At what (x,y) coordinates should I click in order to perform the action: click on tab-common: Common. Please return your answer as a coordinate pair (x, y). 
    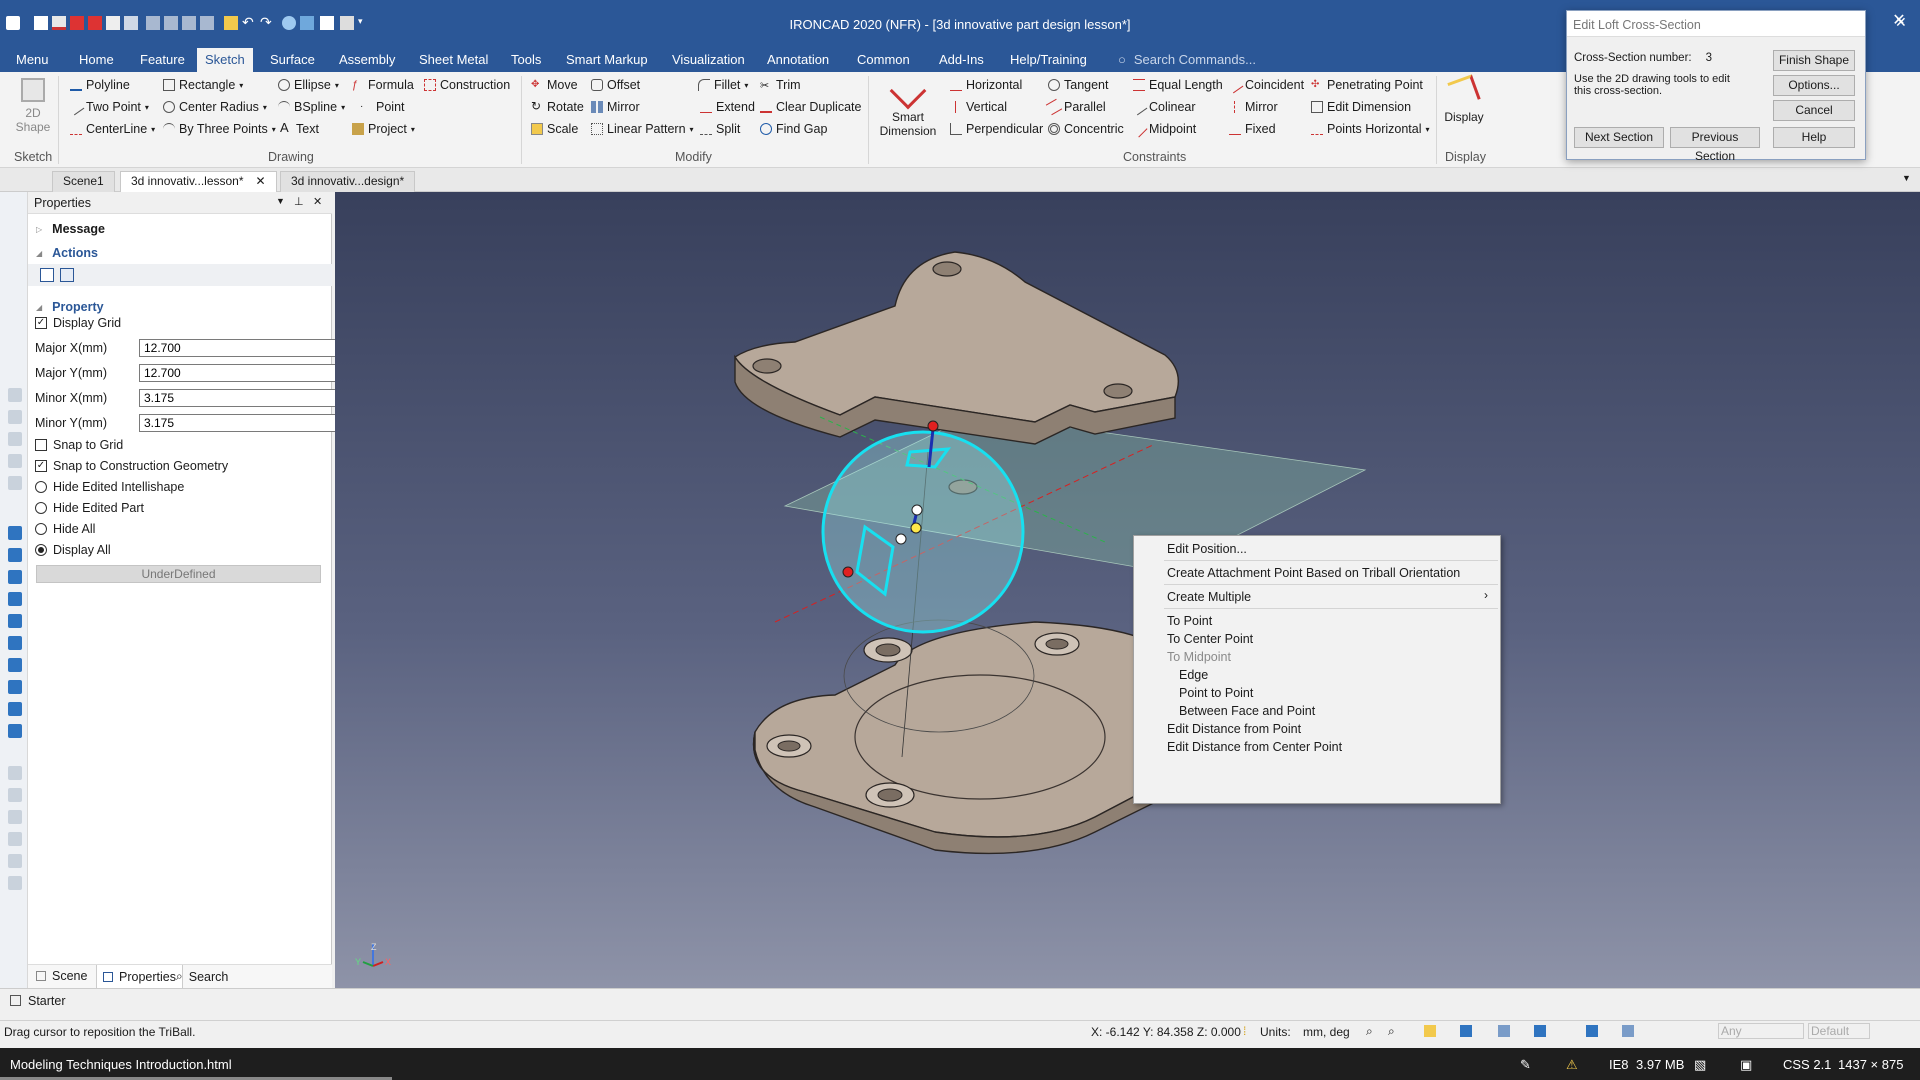
    Looking at the image, I should click on (883, 60).